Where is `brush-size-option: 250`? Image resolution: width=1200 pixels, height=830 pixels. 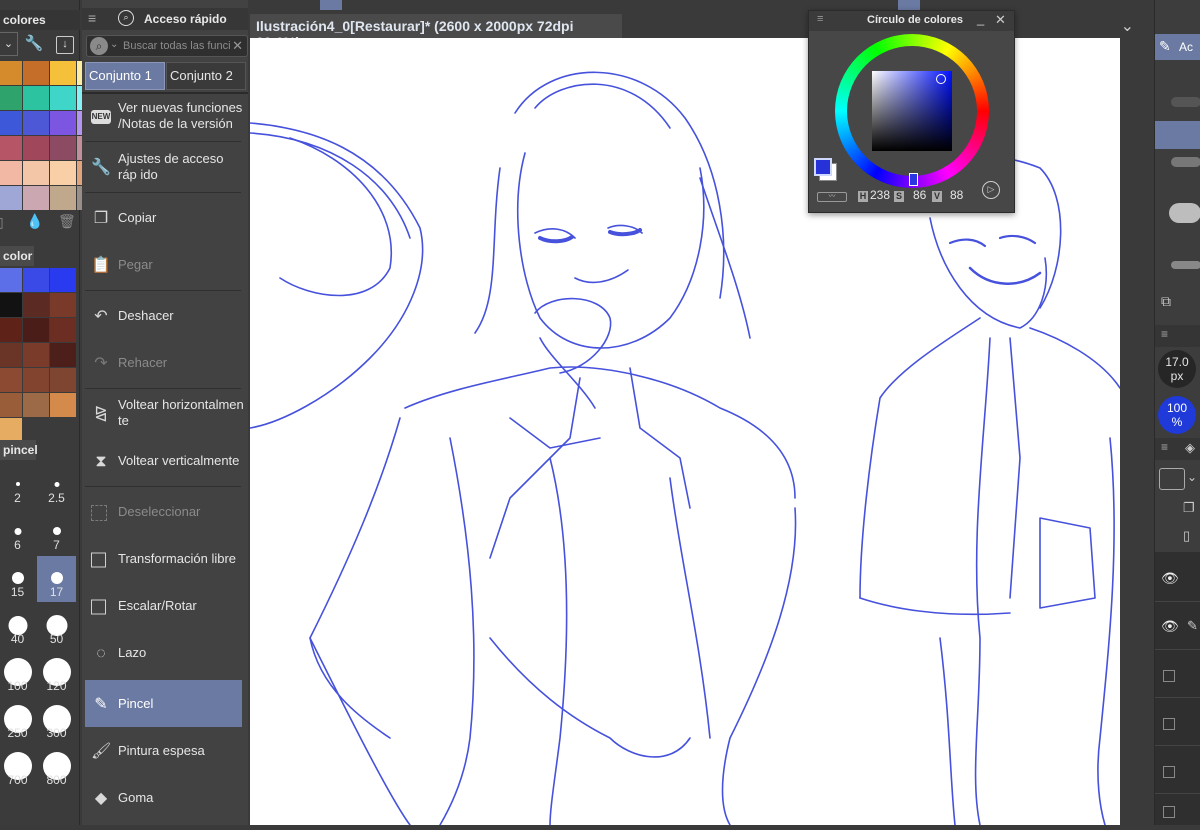 brush-size-option: 250 is located at coordinates (18, 720).